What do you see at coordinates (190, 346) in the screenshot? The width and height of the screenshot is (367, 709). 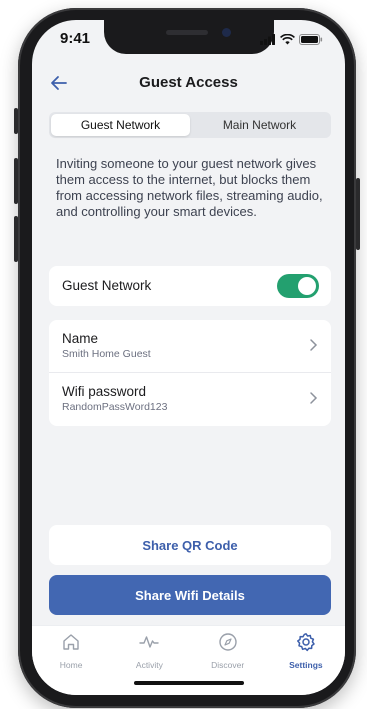 I see `network-name-row: Name Smith Home Guest` at bounding box center [190, 346].